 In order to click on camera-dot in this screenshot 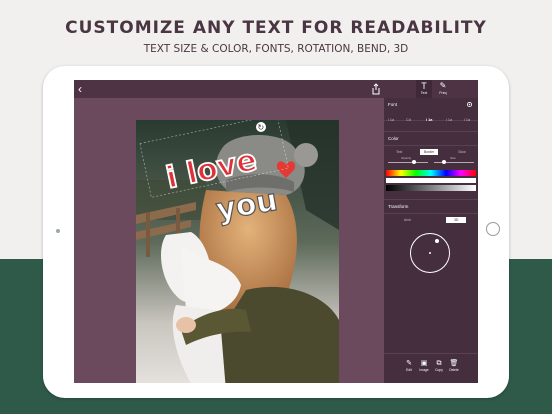, I will do `click(58, 231)`.